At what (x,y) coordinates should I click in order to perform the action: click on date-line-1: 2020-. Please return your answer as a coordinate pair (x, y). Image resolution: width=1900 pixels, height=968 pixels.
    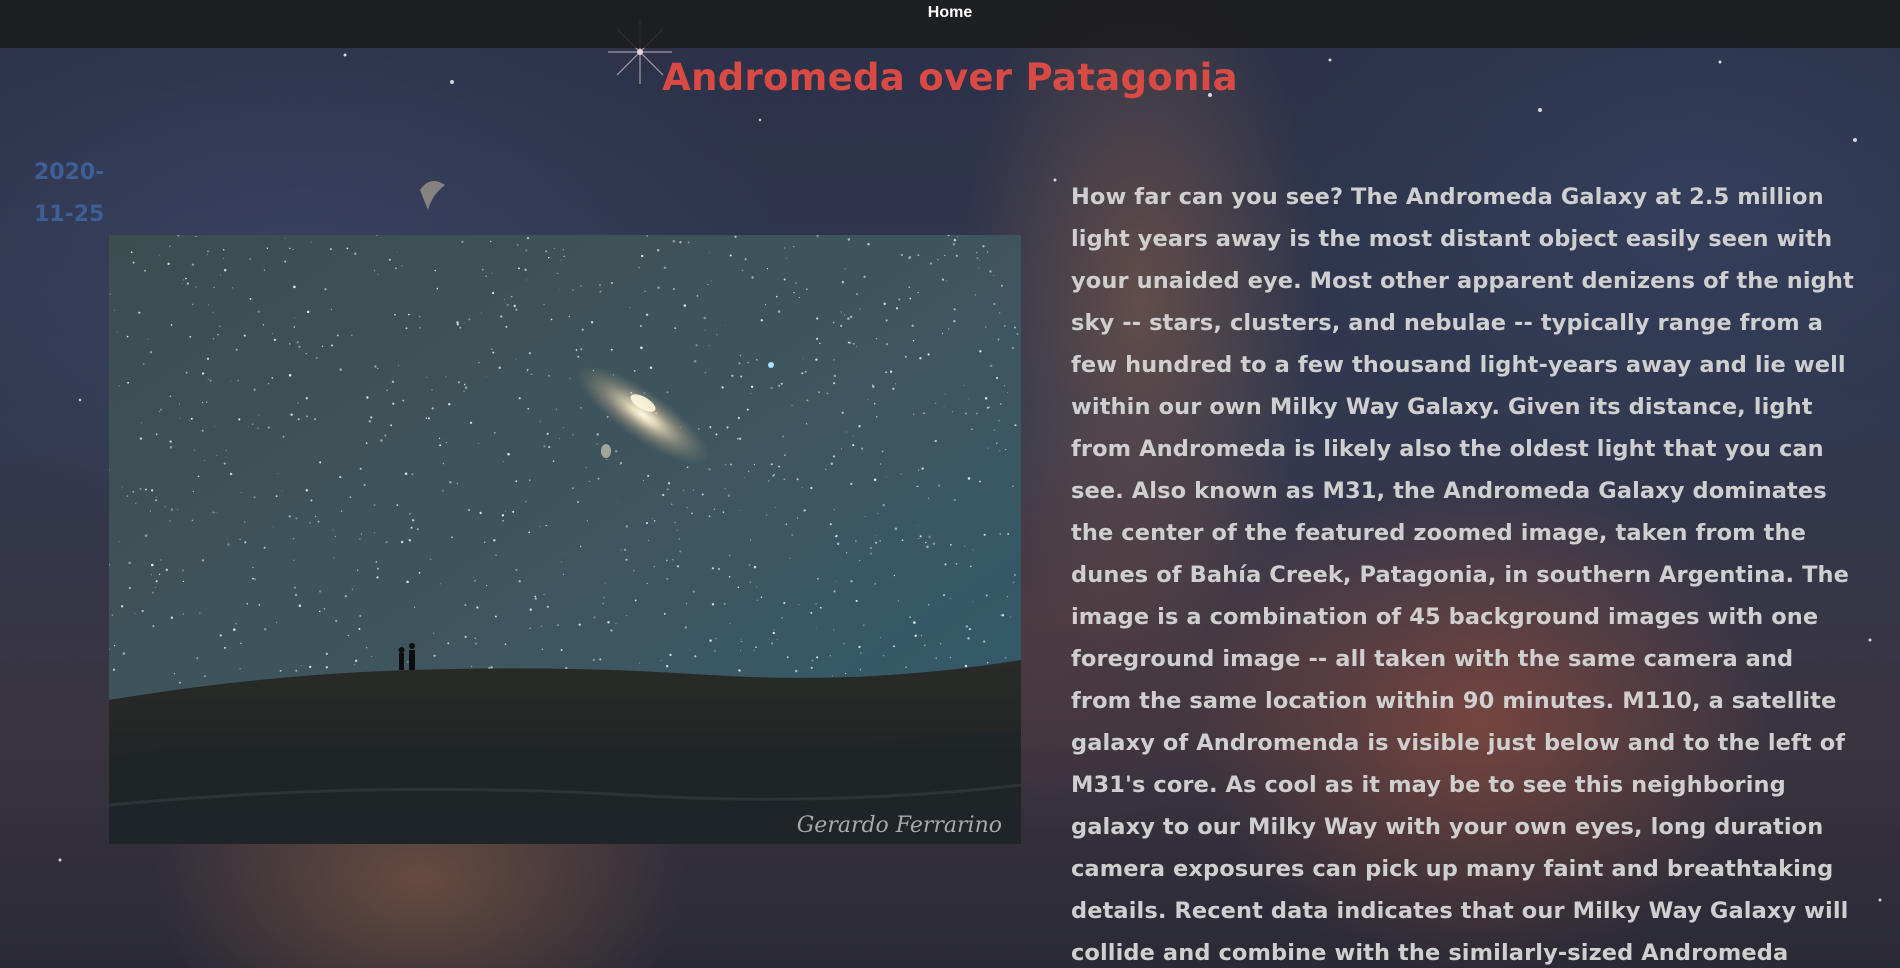
    Looking at the image, I should click on (69, 172).